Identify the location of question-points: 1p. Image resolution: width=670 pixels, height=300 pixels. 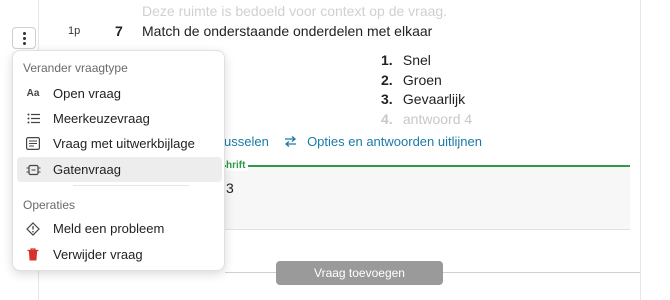
(74, 31).